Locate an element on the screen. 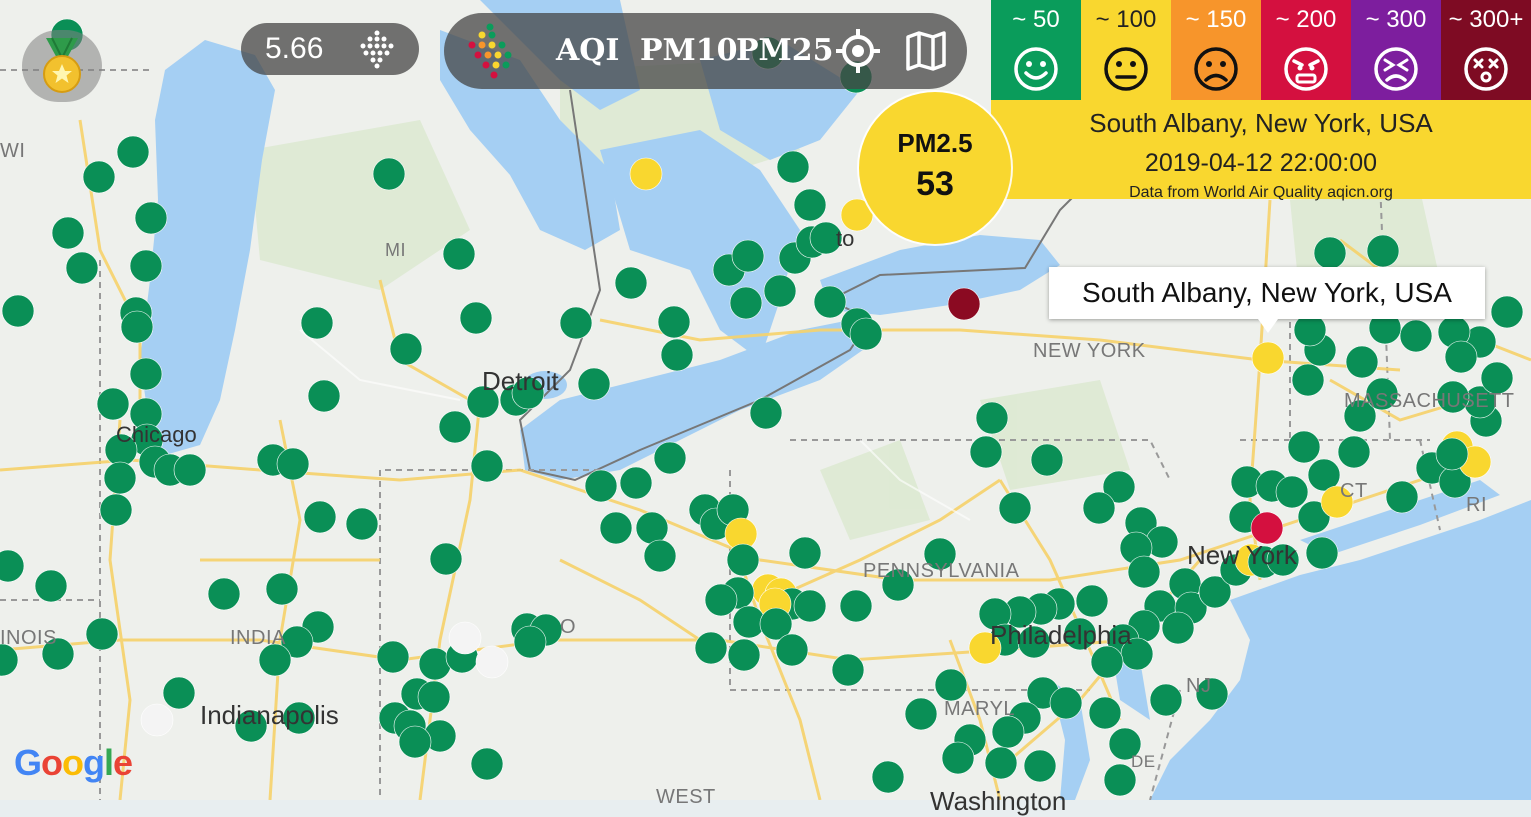  aqi-layer-button: AQI is located at coordinates (587, 50).